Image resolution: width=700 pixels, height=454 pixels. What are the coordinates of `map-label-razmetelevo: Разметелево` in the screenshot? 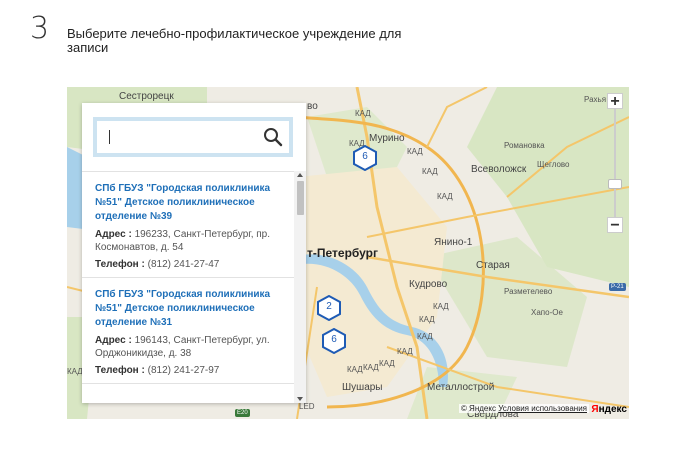 It's located at (528, 291).